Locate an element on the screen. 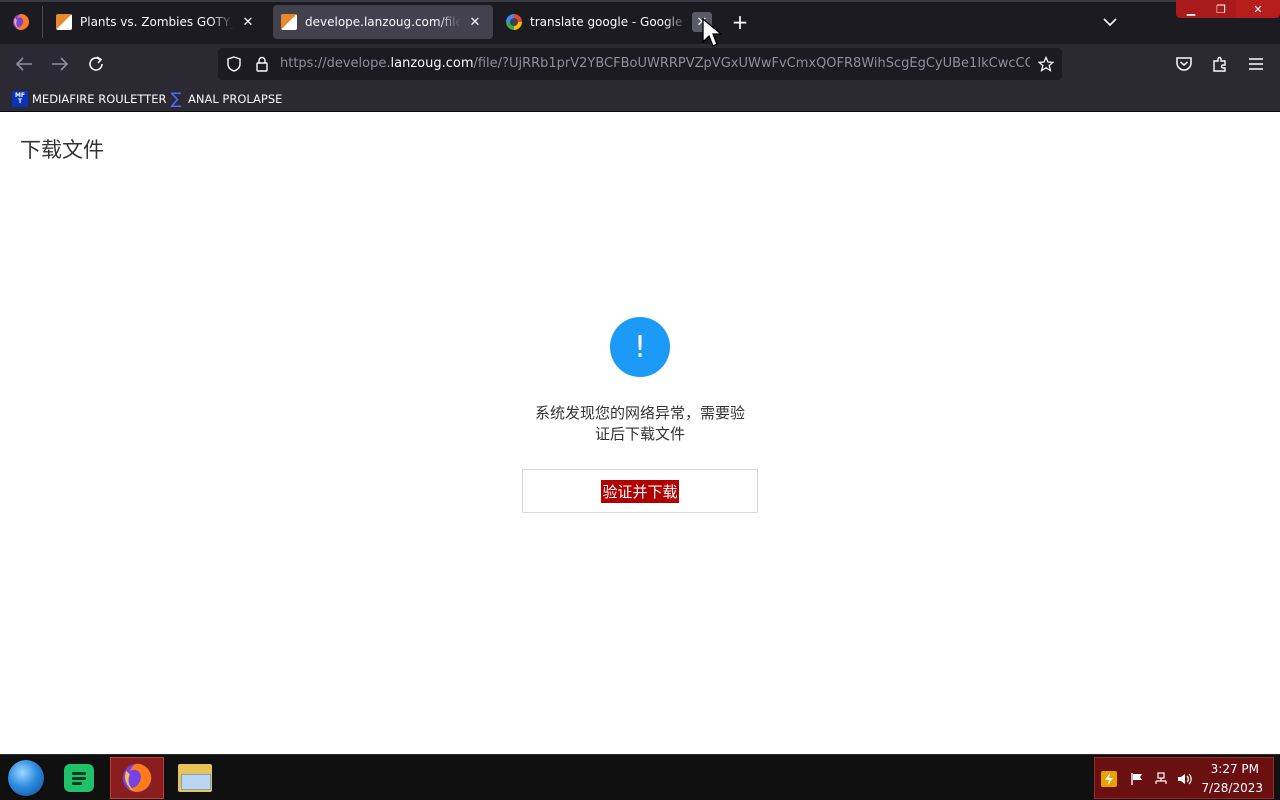 The height and width of the screenshot is (800, 1280). app-menu-button is located at coordinates (1256, 64).